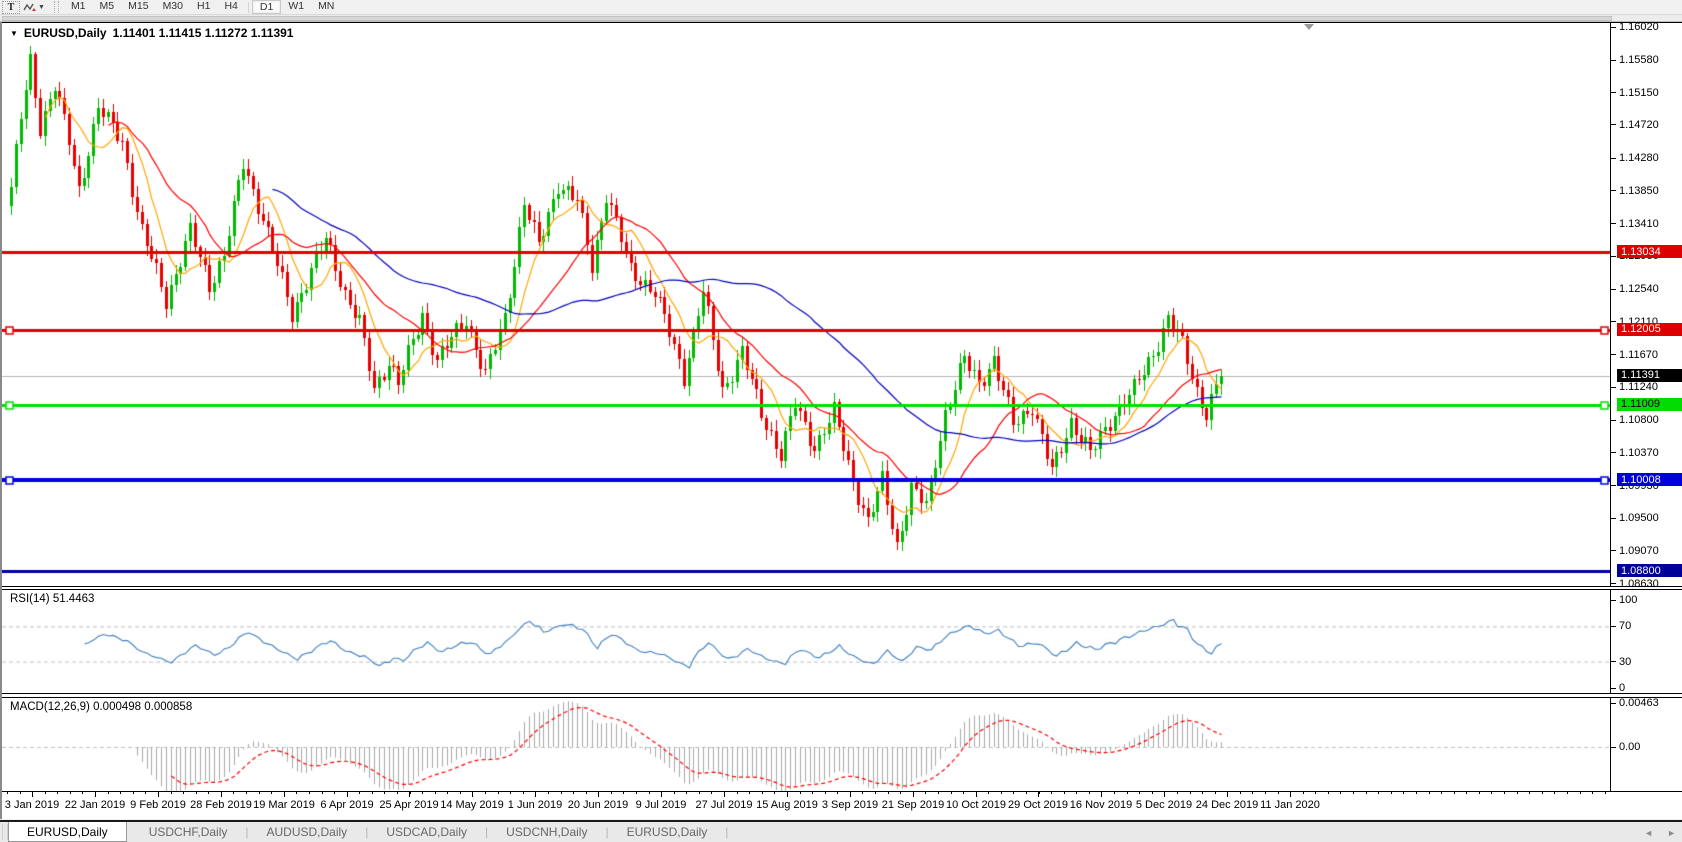 The image size is (1682, 842). Describe the element at coordinates (546, 832) in the screenshot. I see `tab-usdcnh-daily: USDCNH,Daily` at that location.